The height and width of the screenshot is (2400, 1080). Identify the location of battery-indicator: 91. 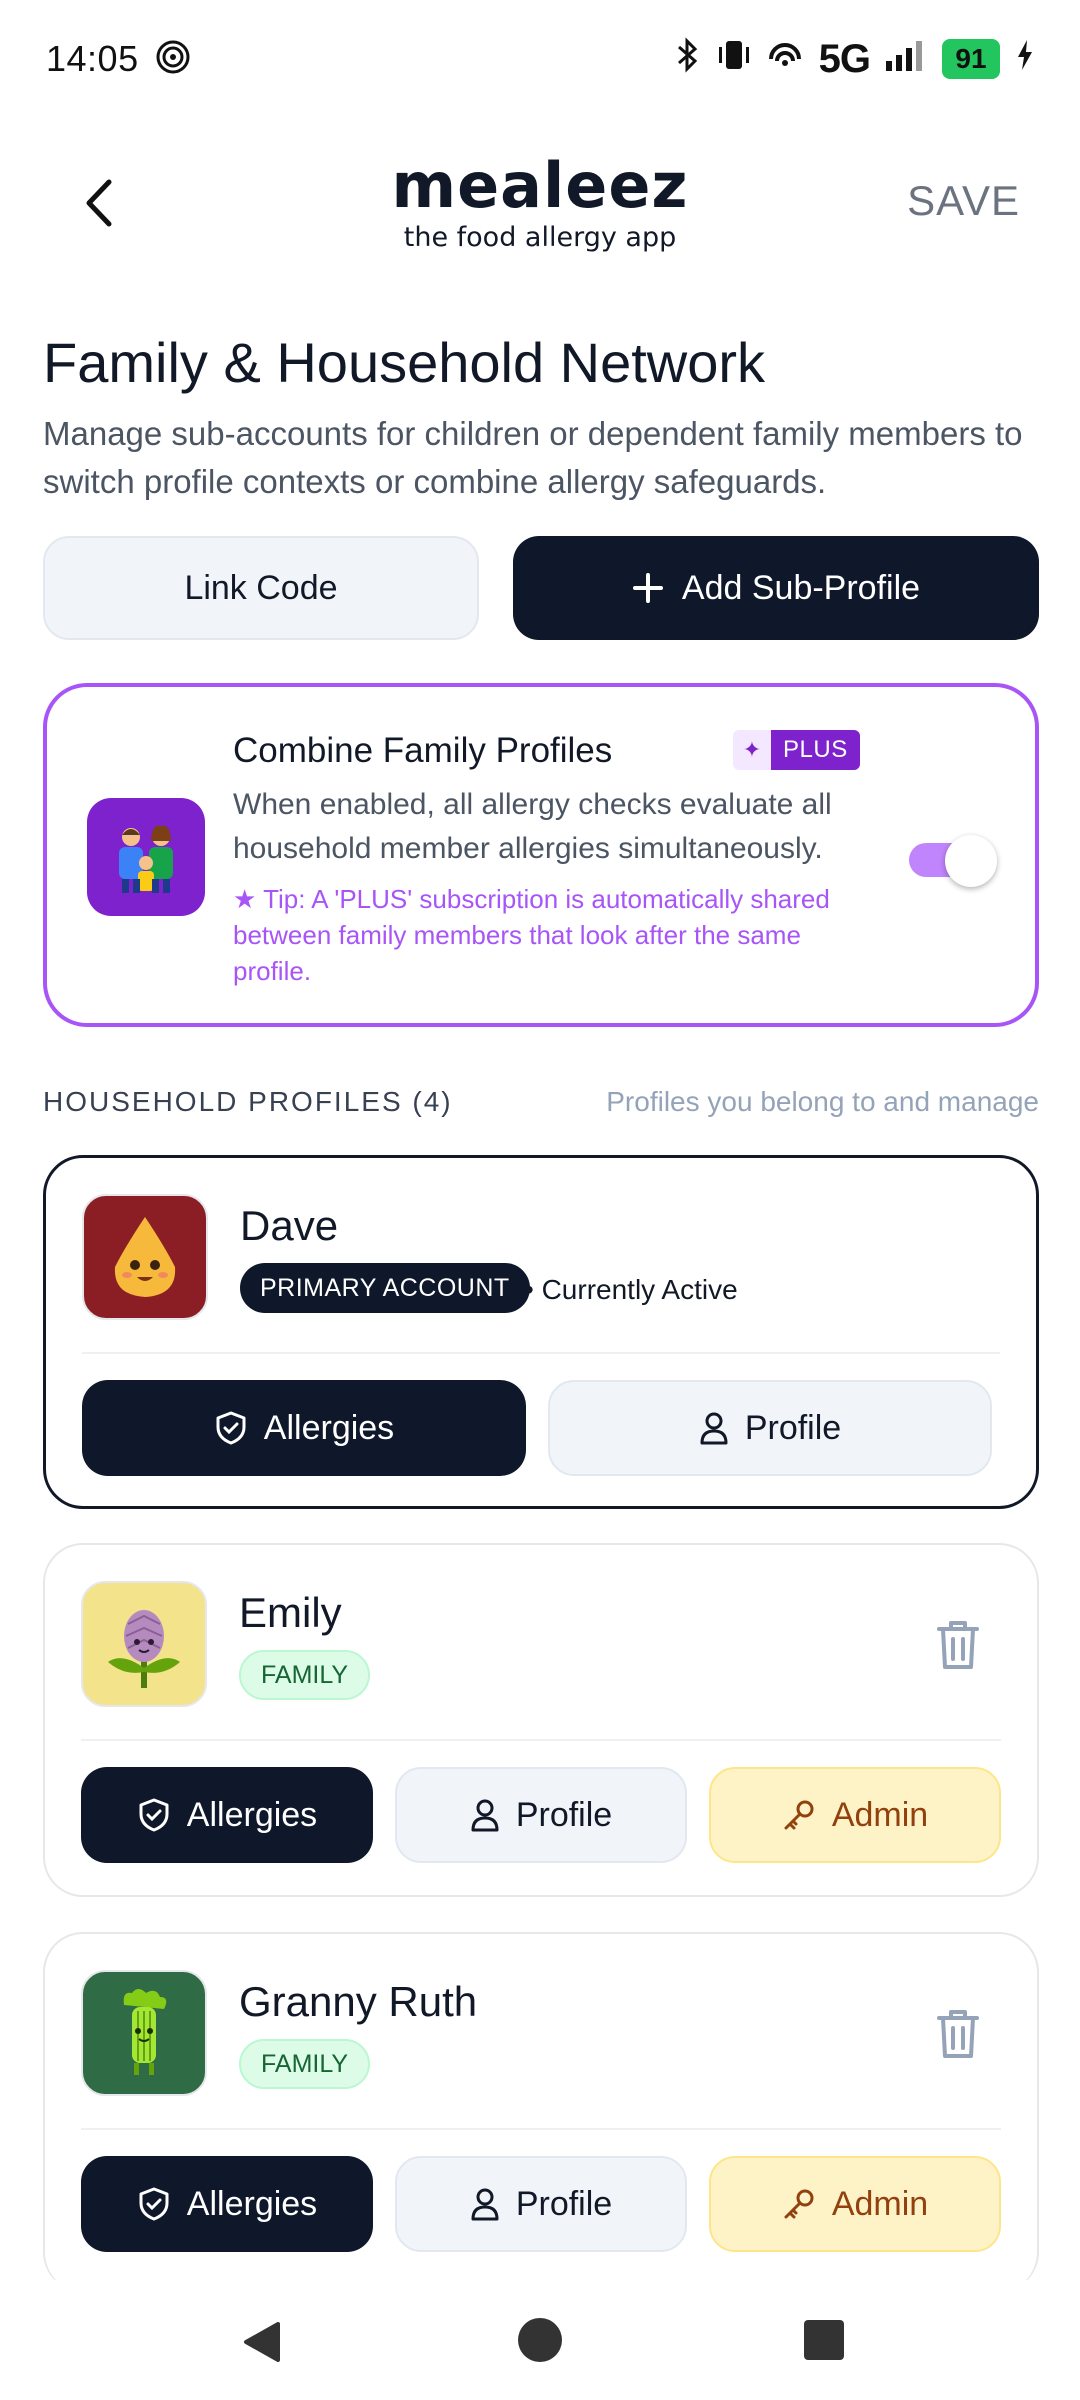
(971, 59).